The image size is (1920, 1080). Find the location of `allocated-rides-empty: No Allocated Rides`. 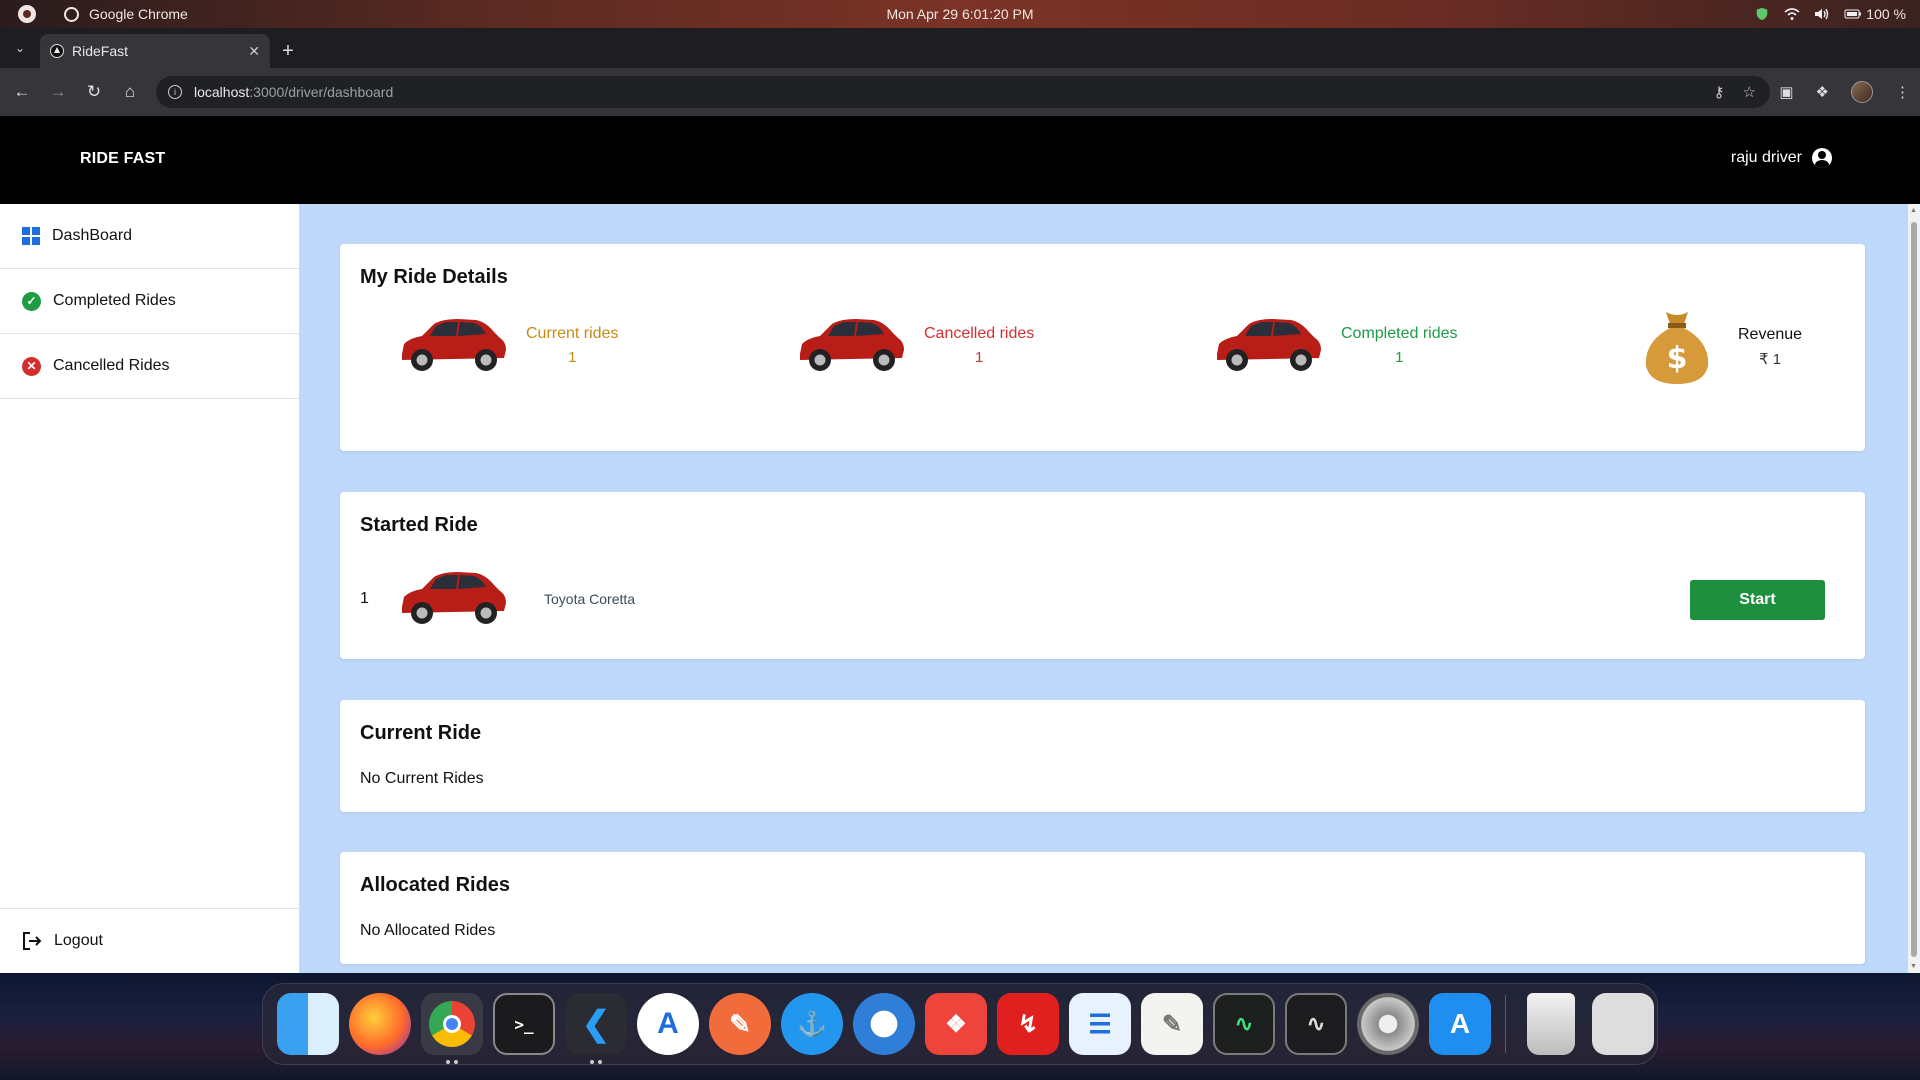

allocated-rides-empty: No Allocated Rides is located at coordinates (428, 930).